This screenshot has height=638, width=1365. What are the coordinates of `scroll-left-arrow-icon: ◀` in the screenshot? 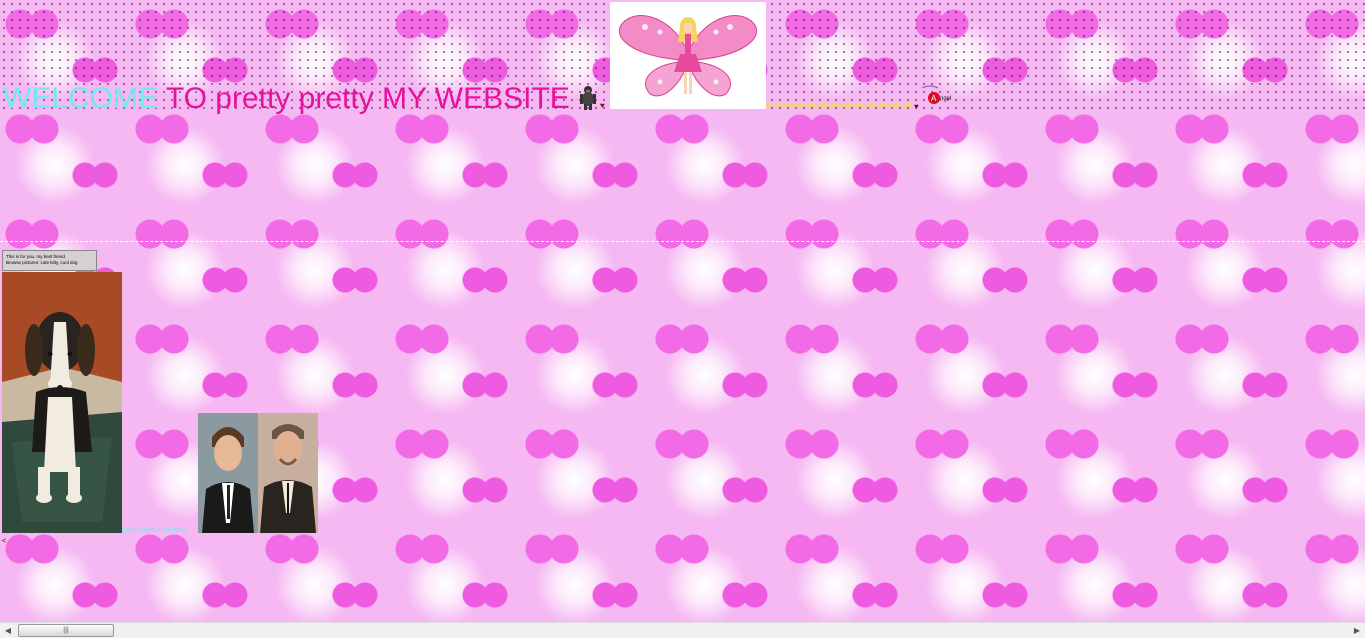 It's located at (8, 630).